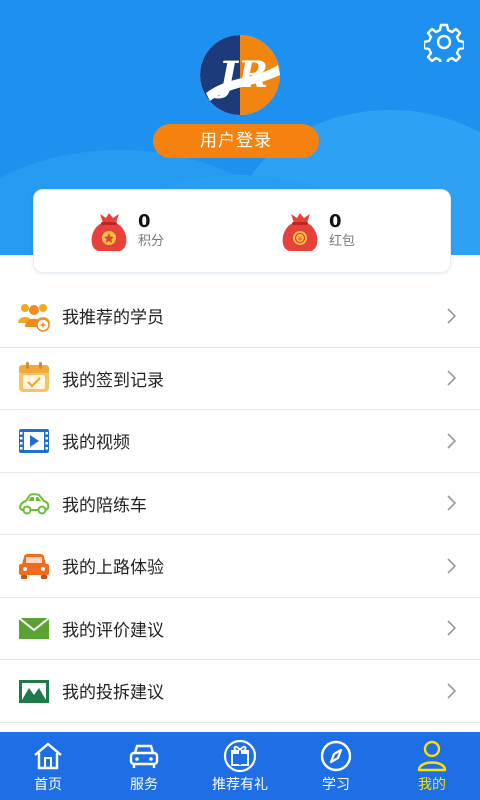 This screenshot has height=800, width=480. I want to click on mail-icon, so click(34, 628).